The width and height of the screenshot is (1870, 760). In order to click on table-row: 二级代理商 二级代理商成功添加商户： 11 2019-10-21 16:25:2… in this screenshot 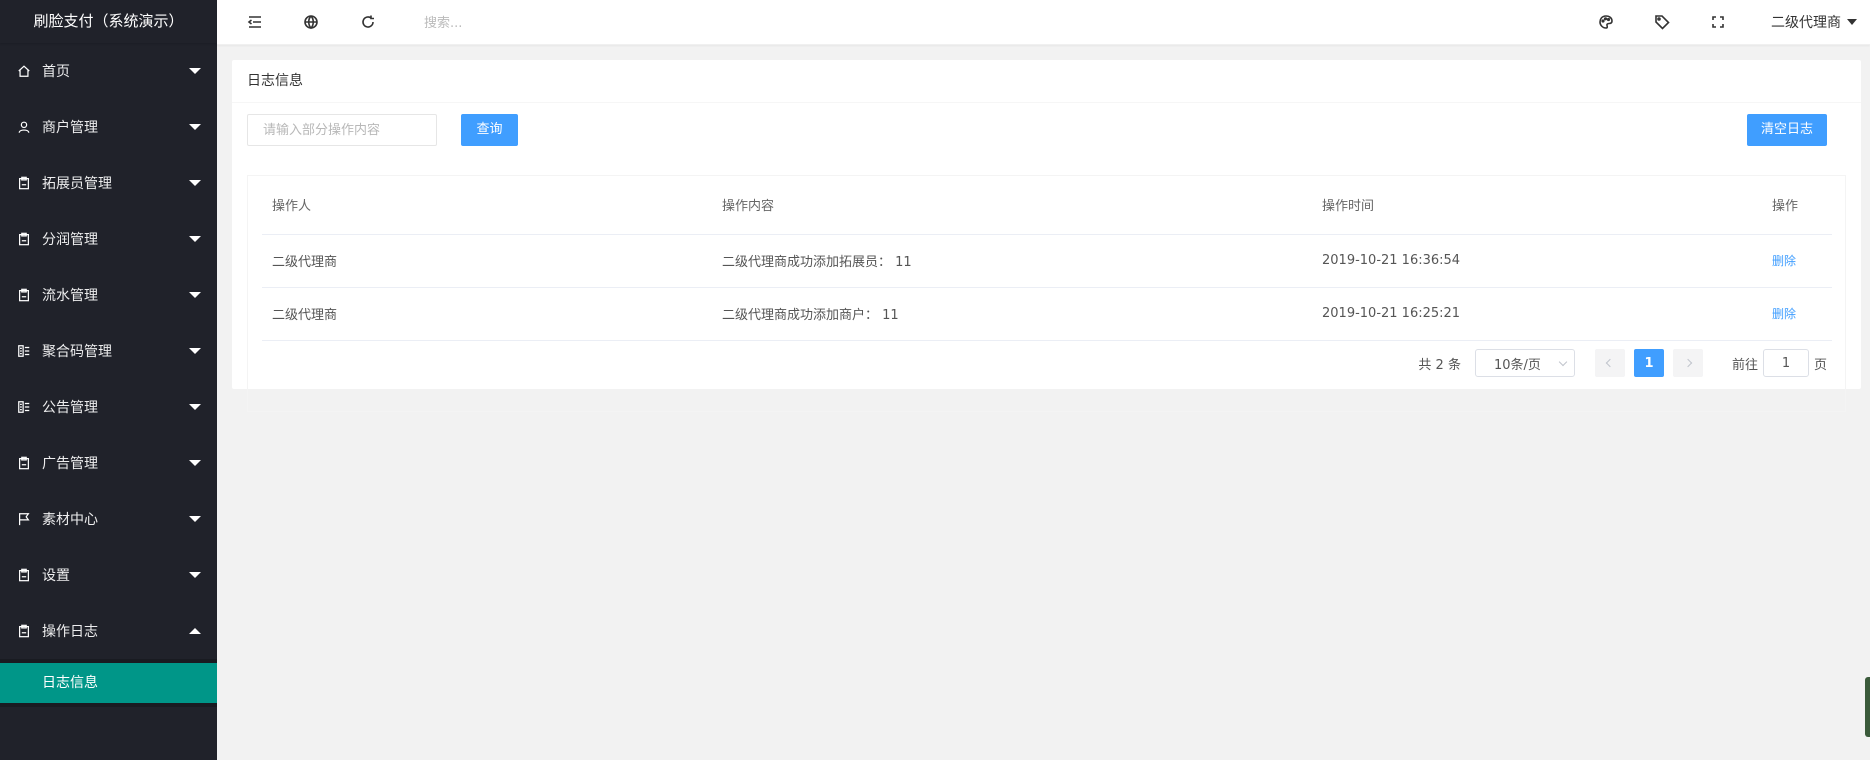, I will do `click(1047, 314)`.